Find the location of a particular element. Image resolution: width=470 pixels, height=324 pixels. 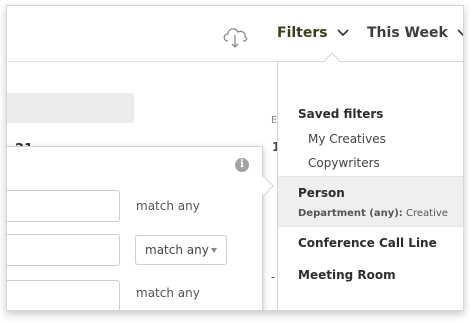

filter-item-meeting-room: Meeting Room is located at coordinates (347, 275).